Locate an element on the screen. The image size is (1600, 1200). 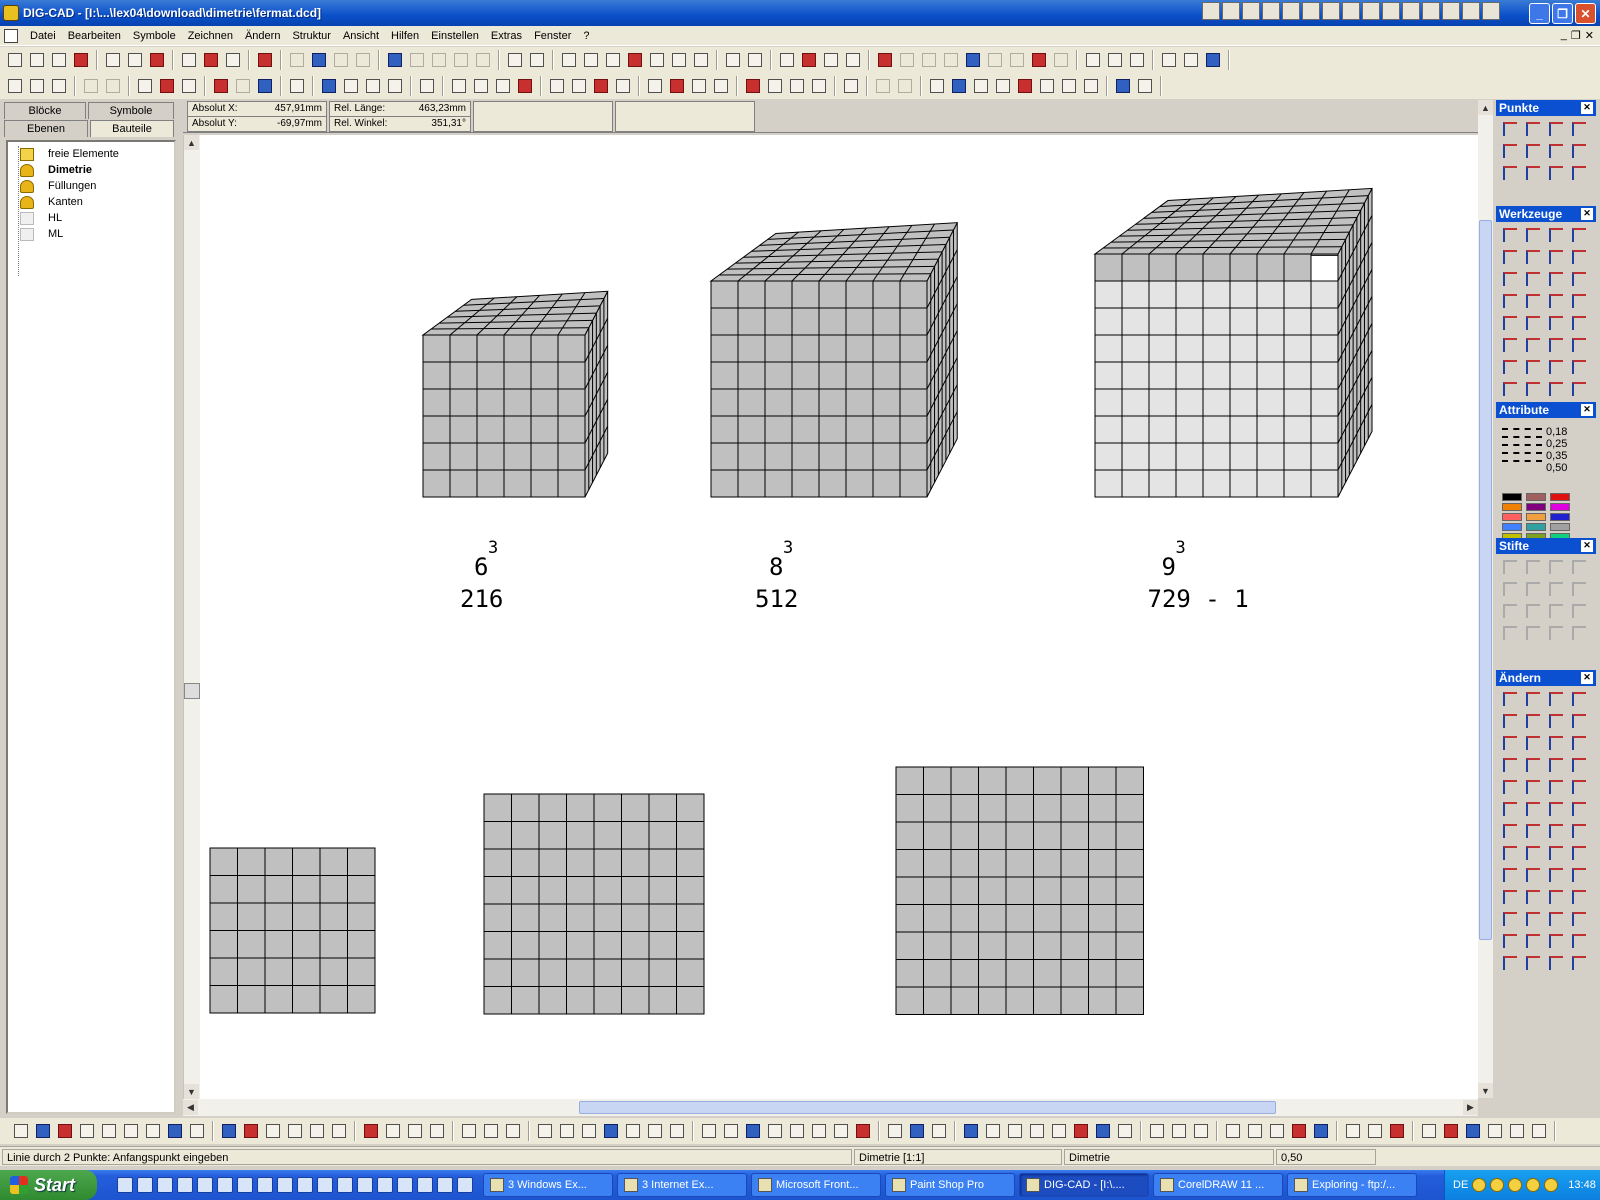
vertical-scroll-thumb is located at coordinates (1485, 580).